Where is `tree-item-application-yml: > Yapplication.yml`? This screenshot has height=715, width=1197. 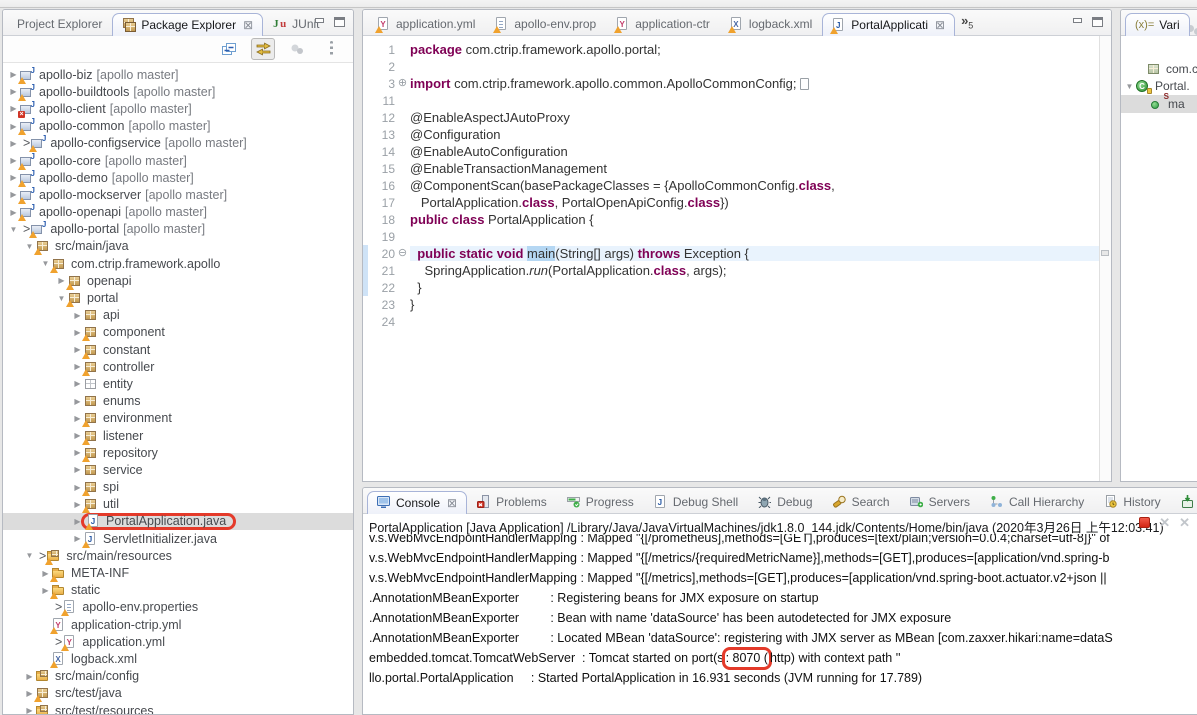
tree-item-application-yml: > Yapplication.yml is located at coordinates (178, 642).